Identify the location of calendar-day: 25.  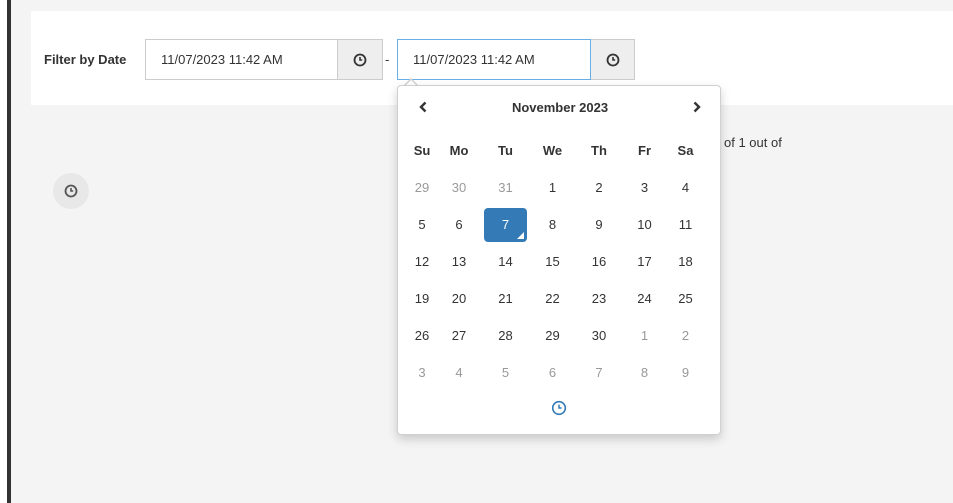
(685, 298).